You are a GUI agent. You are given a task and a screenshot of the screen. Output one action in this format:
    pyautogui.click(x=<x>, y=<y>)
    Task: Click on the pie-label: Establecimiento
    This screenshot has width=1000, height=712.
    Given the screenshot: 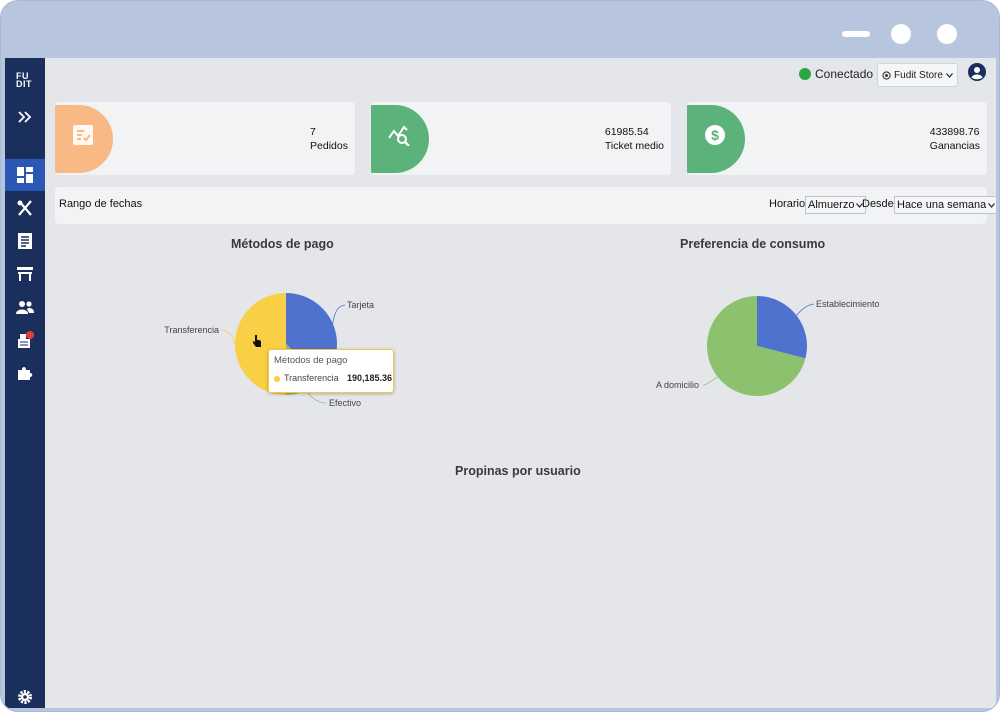 What is the action you would take?
    pyautogui.click(x=848, y=304)
    